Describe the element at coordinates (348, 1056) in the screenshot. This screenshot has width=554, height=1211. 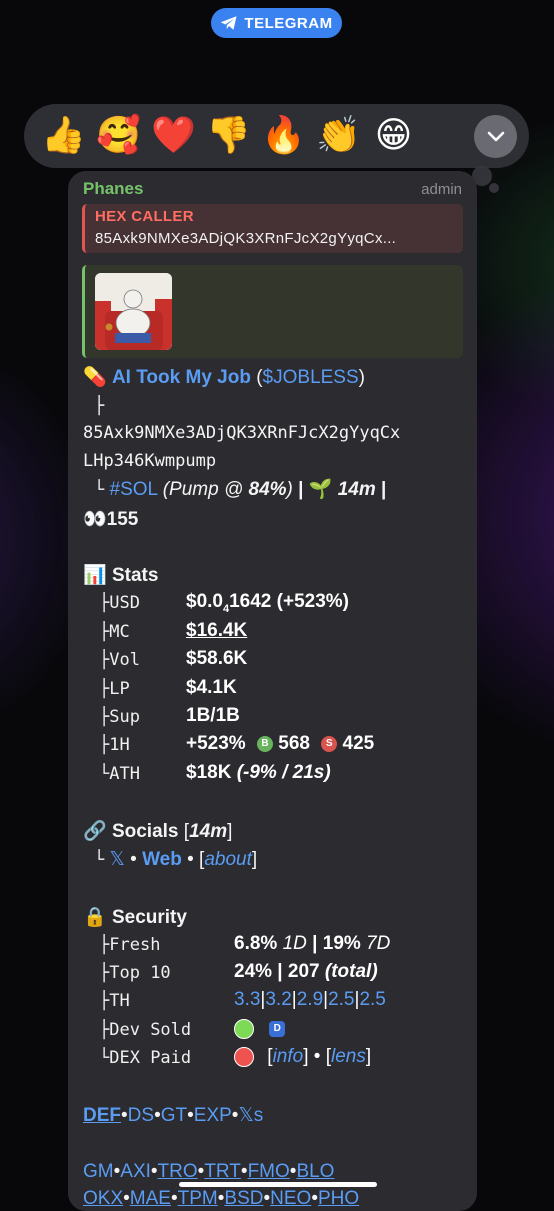
I see `lens-link: lens` at that location.